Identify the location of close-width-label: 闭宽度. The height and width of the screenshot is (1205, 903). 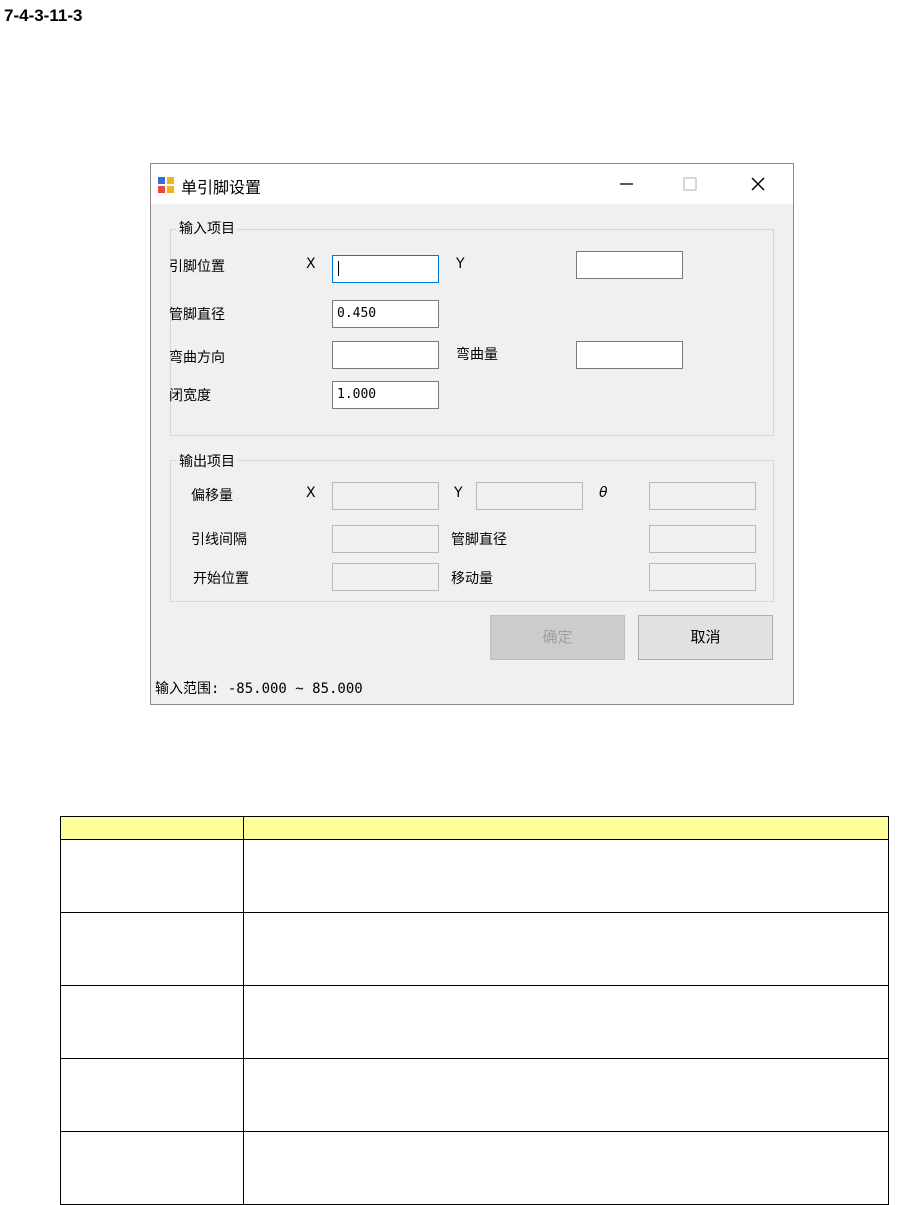
(190, 396).